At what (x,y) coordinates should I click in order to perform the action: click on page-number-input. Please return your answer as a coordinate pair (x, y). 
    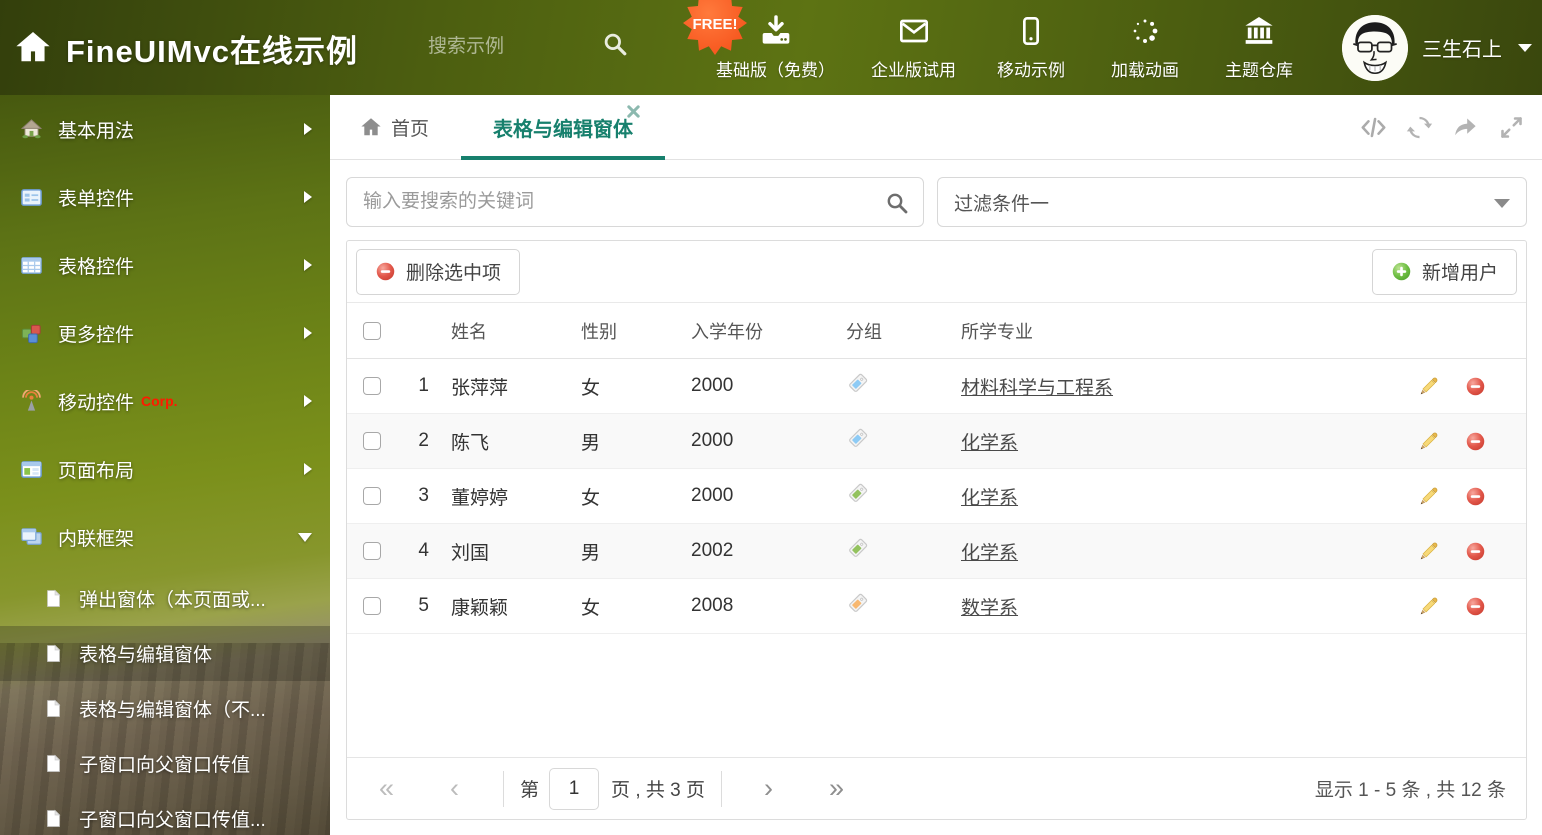
    Looking at the image, I should click on (574, 788).